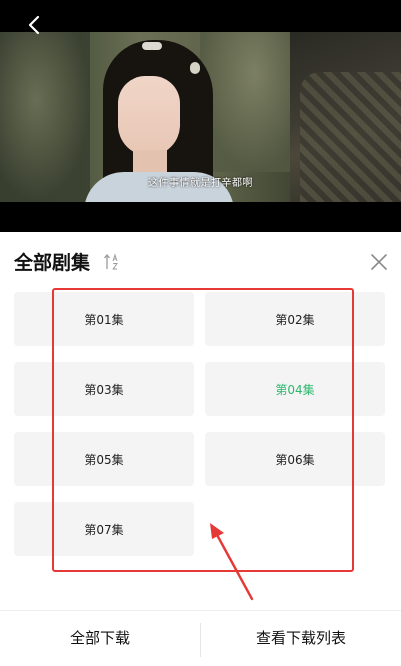 This screenshot has width=401, height=666. What do you see at coordinates (52, 263) in the screenshot?
I see `panel-title: 全部剧集` at bounding box center [52, 263].